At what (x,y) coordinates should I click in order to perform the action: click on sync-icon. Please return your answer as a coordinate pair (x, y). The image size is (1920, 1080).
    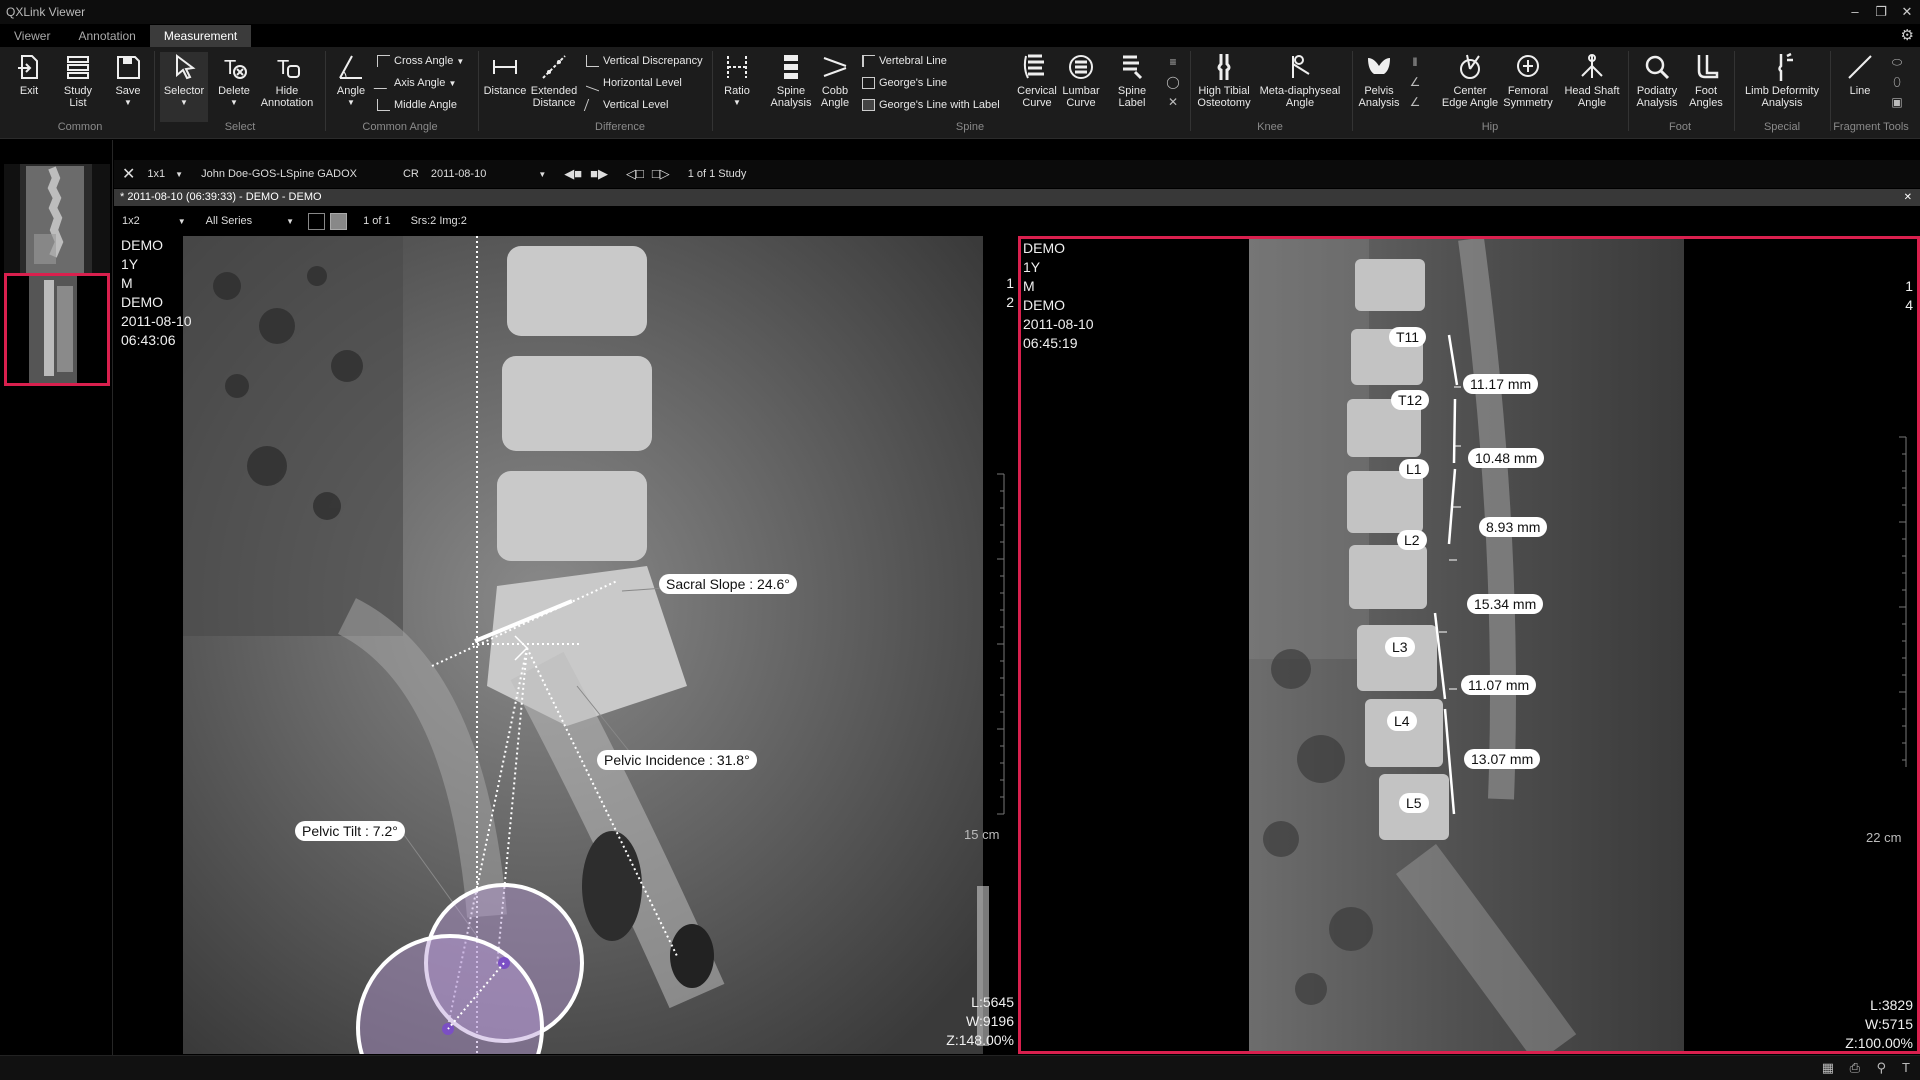
    Looking at the image, I should click on (317, 221).